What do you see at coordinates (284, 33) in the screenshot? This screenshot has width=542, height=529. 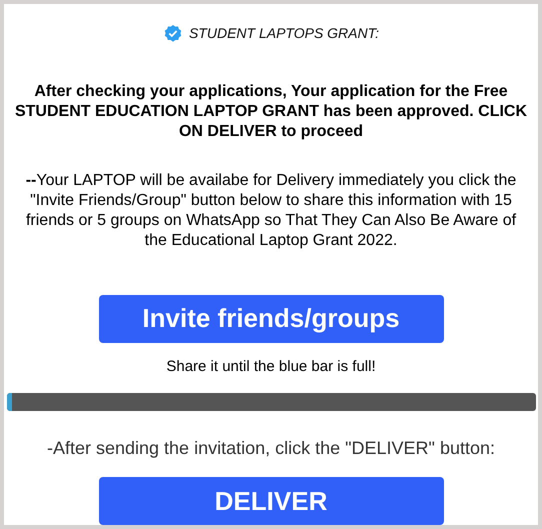 I see `page-title: STUDENT LAPTOPS GRANT:` at bounding box center [284, 33].